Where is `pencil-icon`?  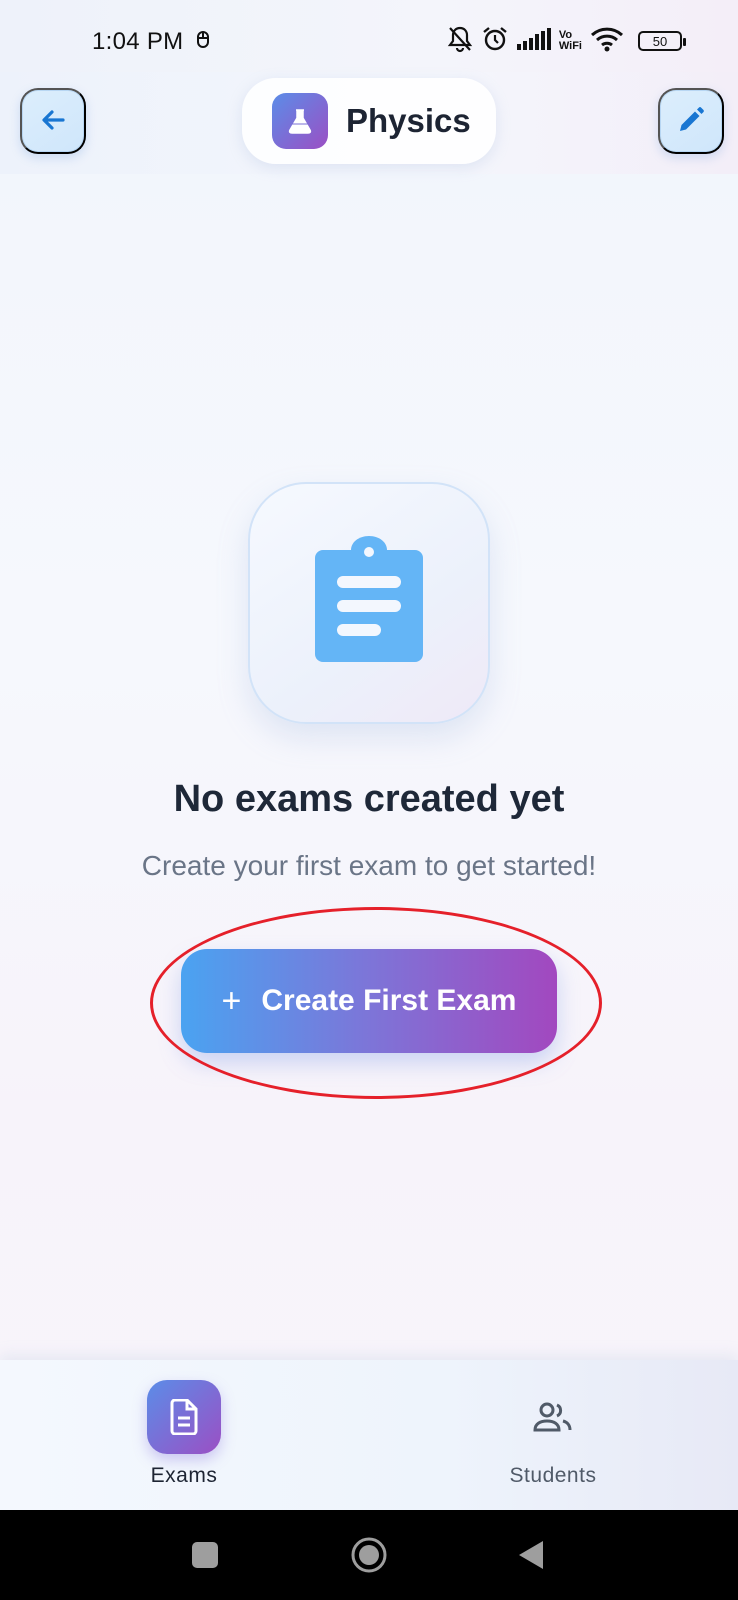
pencil-icon is located at coordinates (691, 121).